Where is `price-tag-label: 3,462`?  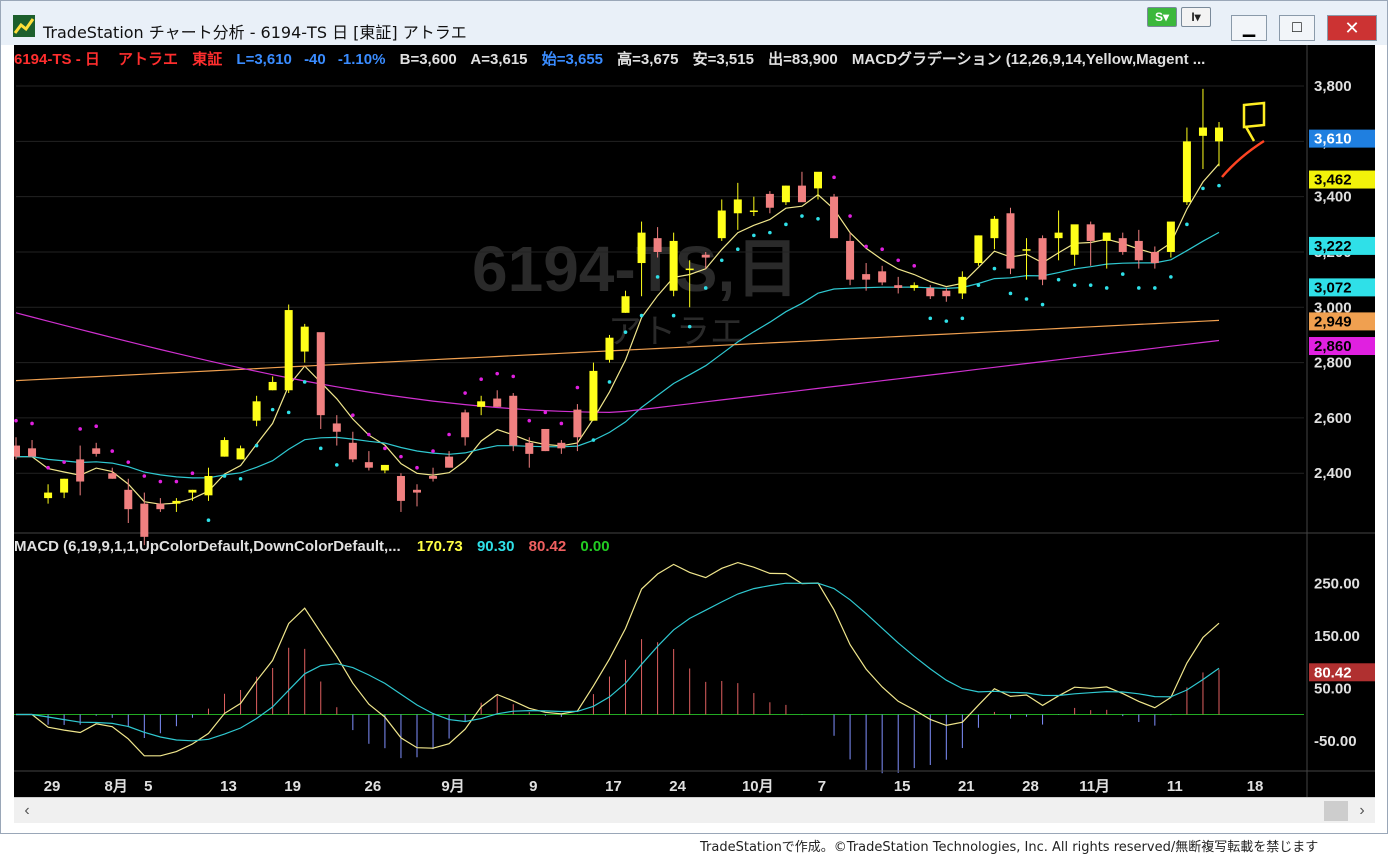
price-tag-label: 3,462 is located at coordinates (1333, 180).